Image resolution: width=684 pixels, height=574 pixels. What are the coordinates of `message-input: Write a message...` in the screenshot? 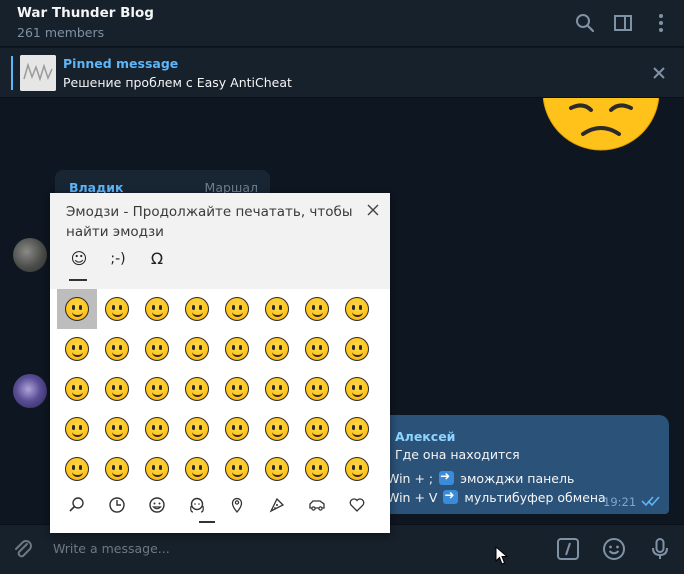 It's located at (111, 548).